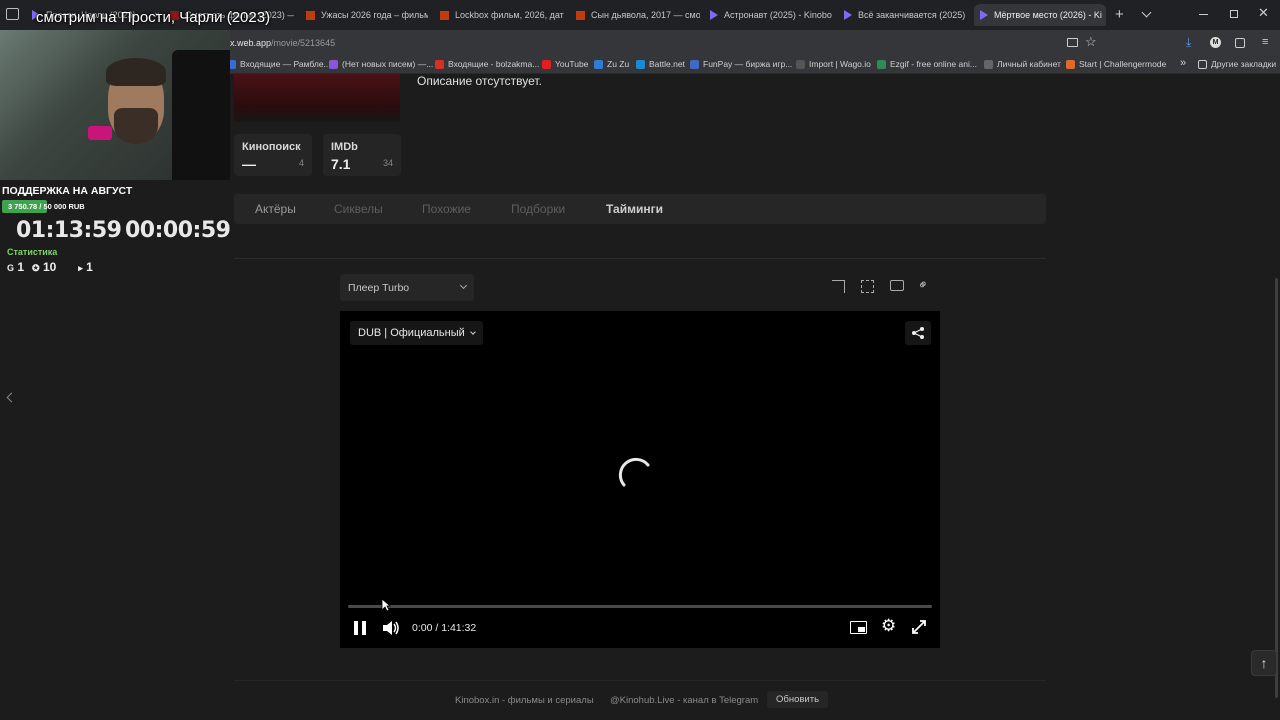 This screenshot has width=1280, height=720. I want to click on bookmark-item: Battle.net, so click(660, 64).